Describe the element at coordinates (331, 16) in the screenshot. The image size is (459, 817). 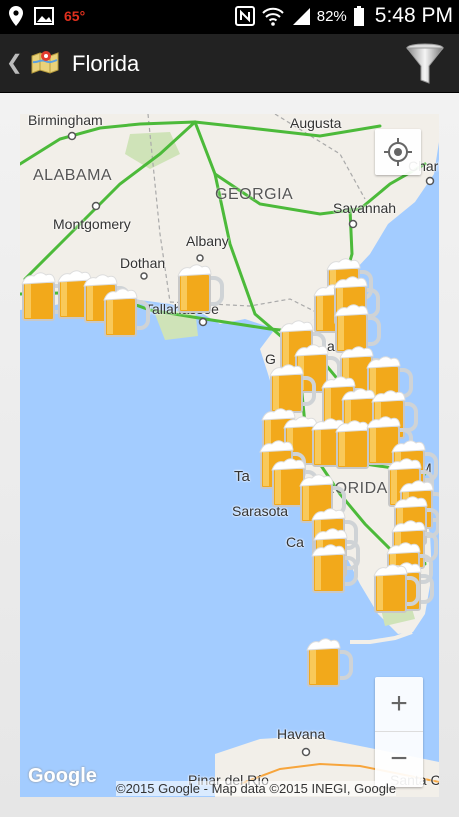
I see `battery-text: 82%` at that location.